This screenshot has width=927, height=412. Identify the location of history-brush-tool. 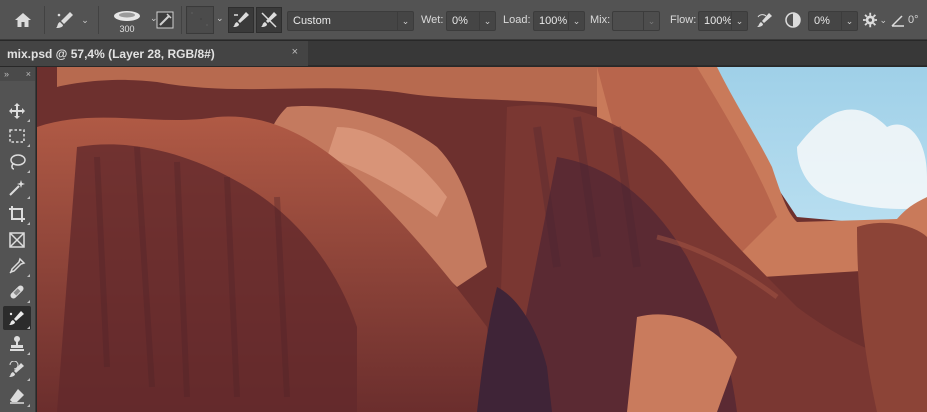
(17, 370).